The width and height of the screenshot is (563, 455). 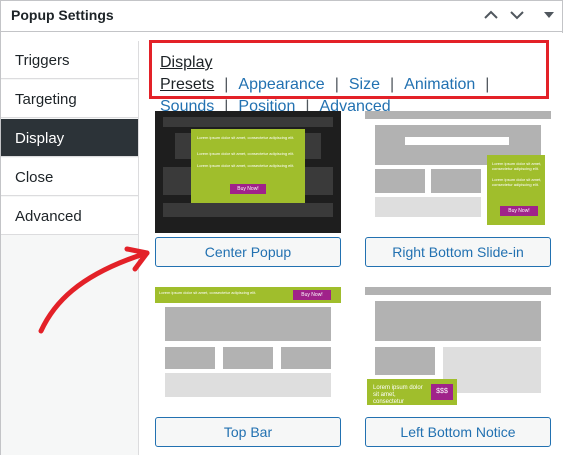 I want to click on subnav-size: Size, so click(x=364, y=84).